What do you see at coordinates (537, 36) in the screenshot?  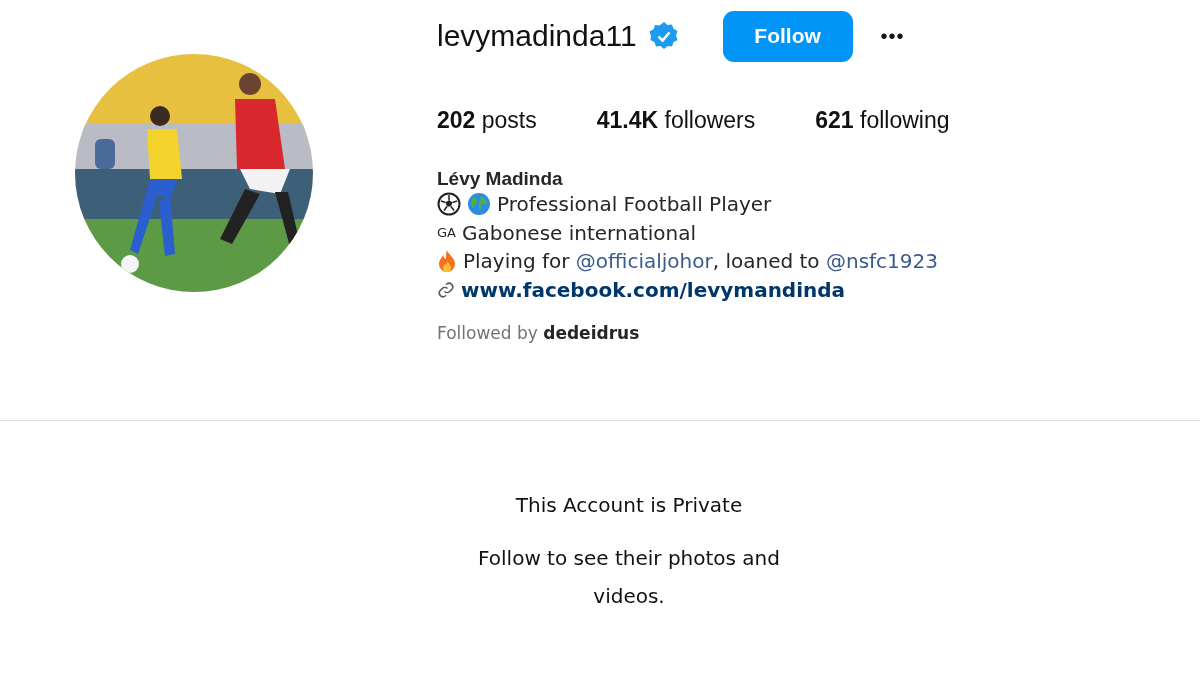 I see `username: levymadinda11` at bounding box center [537, 36].